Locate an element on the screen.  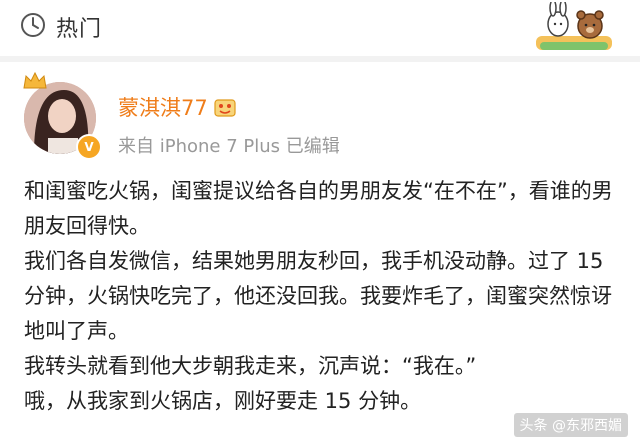
hot-tab-label: 热门 is located at coordinates (79, 27).